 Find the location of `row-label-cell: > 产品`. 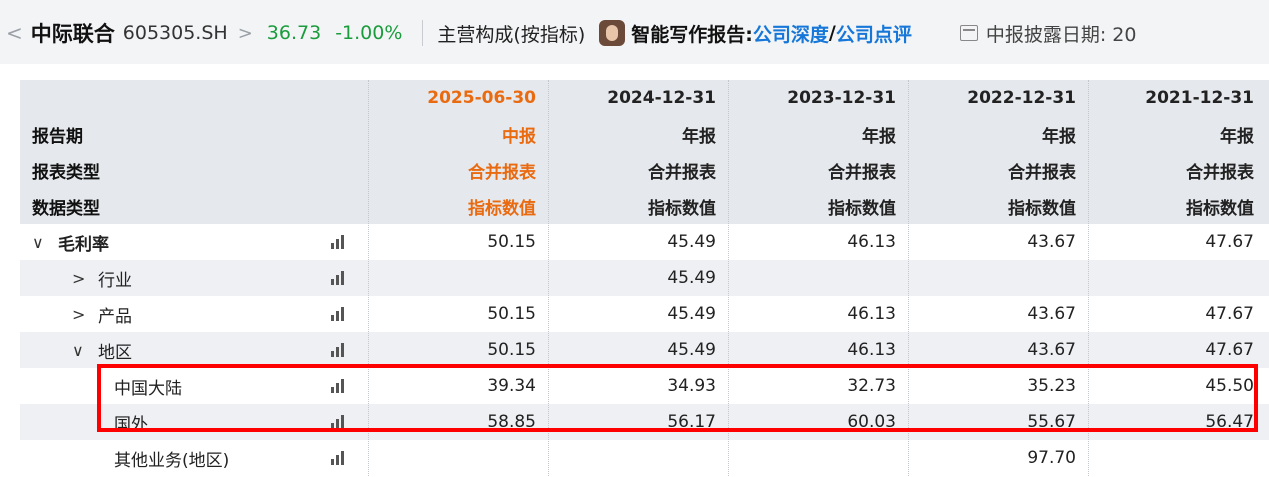

row-label-cell: > 产品 is located at coordinates (194, 314).